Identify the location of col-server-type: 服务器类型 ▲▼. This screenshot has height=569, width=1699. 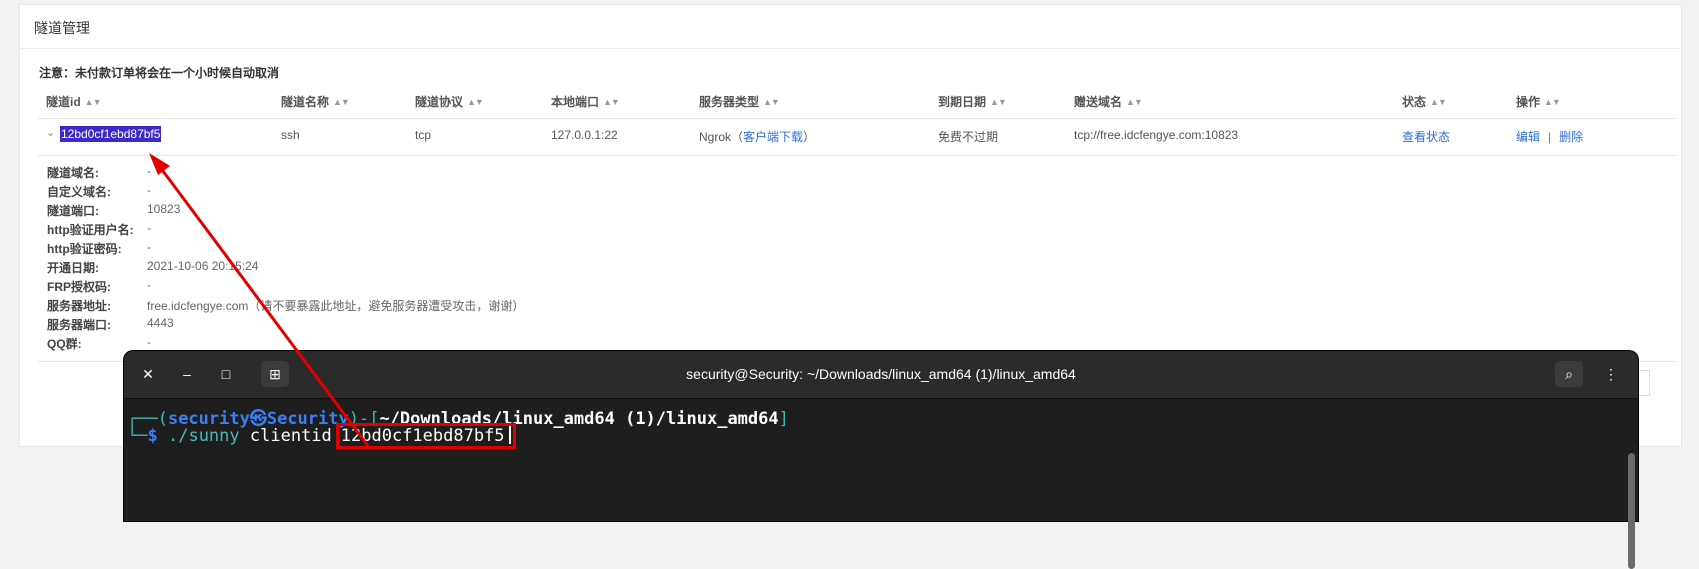
(739, 101).